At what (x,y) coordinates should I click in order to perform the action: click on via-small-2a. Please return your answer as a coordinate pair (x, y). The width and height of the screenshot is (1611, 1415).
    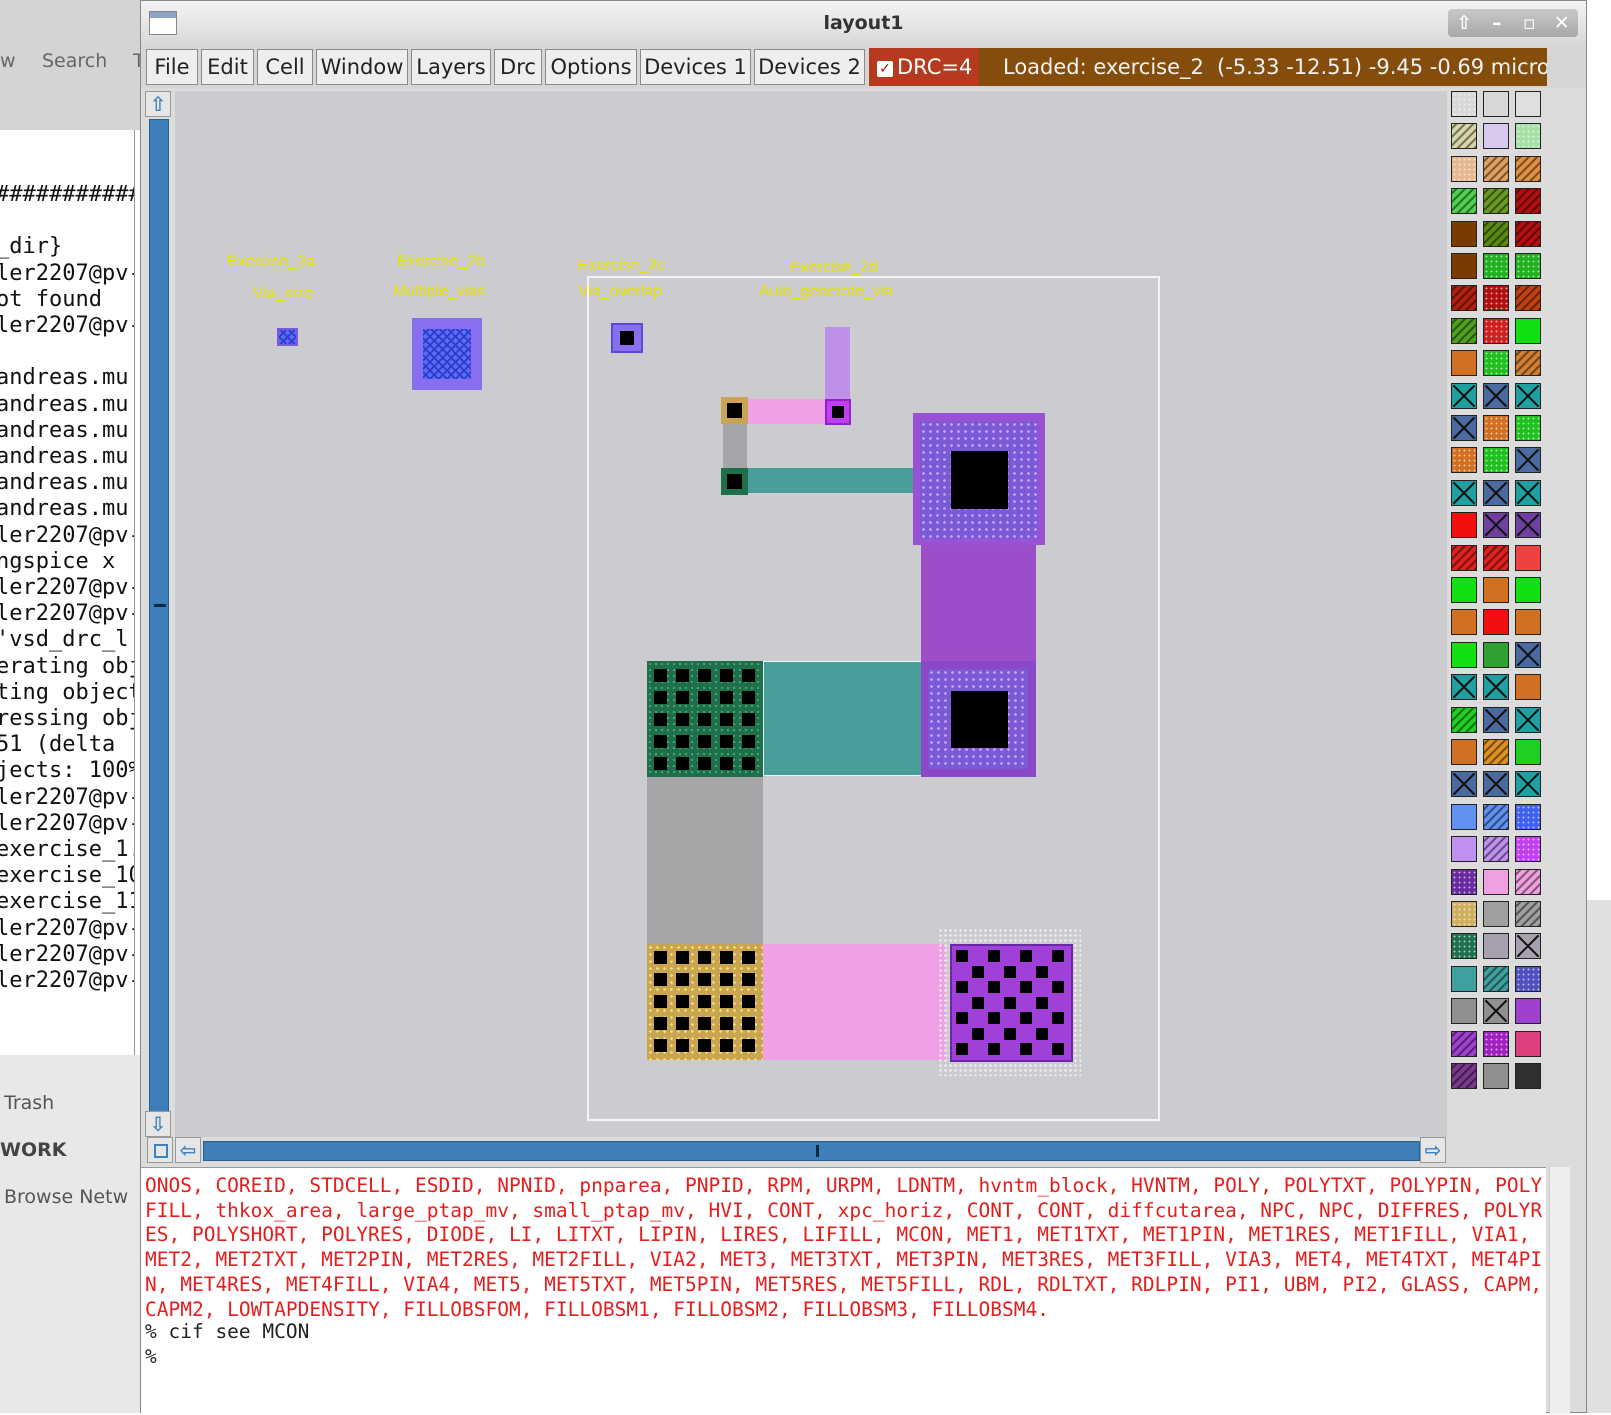
    Looking at the image, I should click on (287, 337).